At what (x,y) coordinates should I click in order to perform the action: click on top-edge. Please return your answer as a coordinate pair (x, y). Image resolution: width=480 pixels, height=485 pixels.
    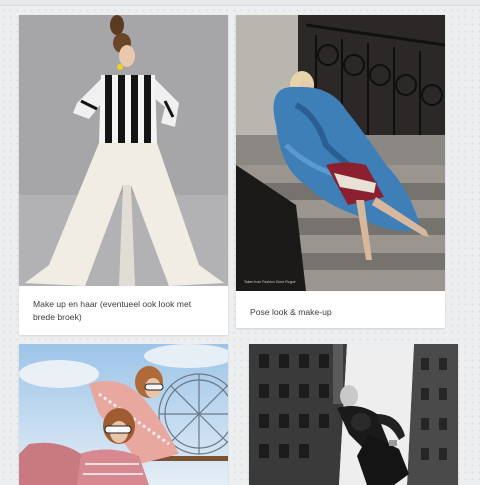
    Looking at the image, I should click on (240, 3).